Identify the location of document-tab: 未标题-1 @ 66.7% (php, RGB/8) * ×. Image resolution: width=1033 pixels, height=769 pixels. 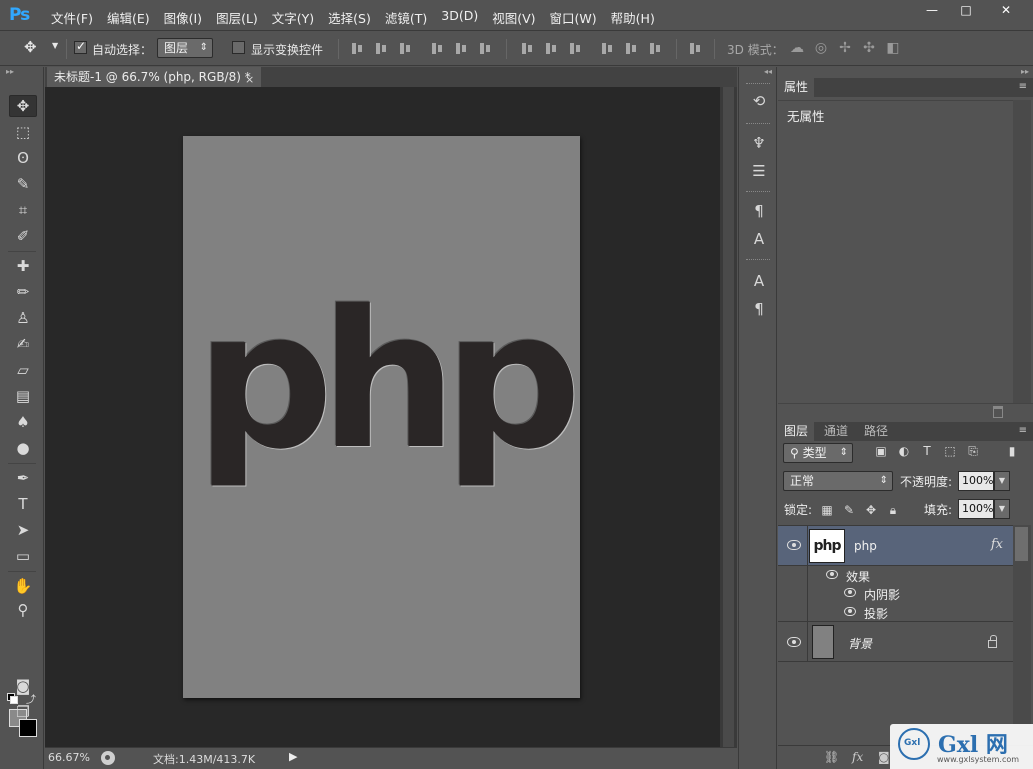
(154, 77).